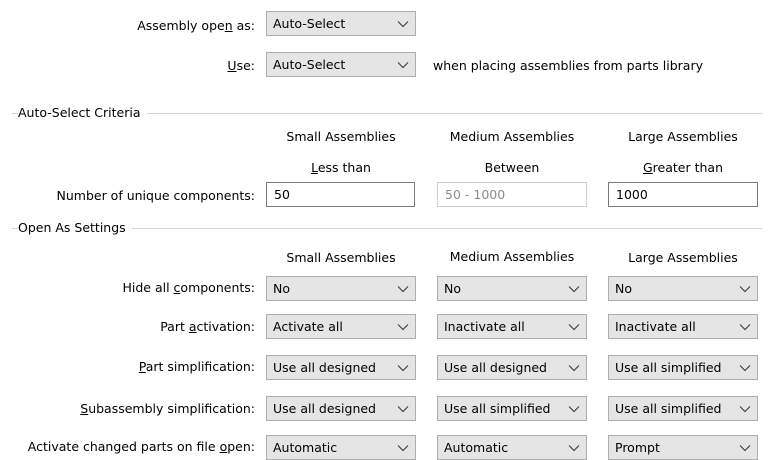 The width and height of the screenshot is (771, 460). Describe the element at coordinates (341, 167) in the screenshot. I see `auto-select-col-small-sub: Less than` at that location.